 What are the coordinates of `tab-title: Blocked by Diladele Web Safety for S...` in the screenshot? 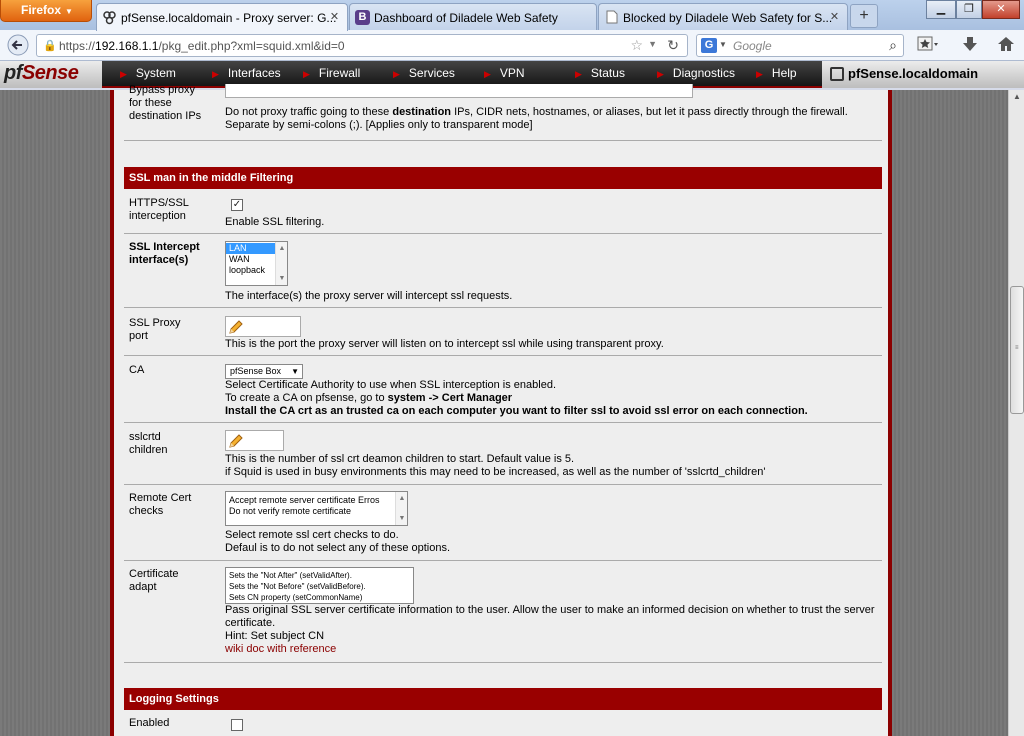 It's located at (728, 18).